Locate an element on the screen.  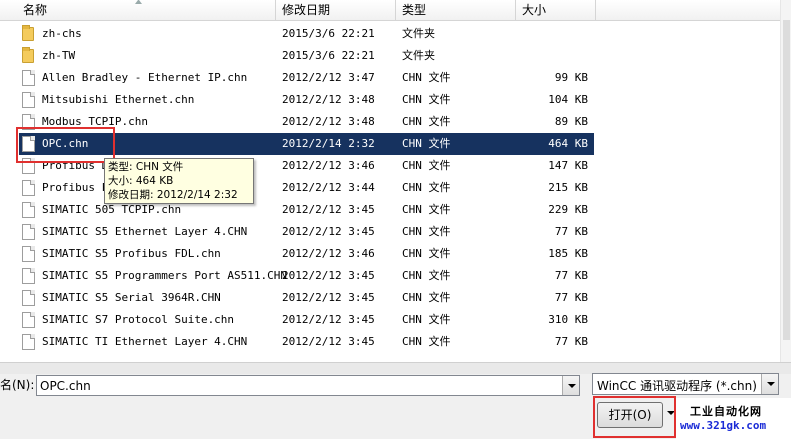
file-name: SIMATIC S5 Profibus FDL.chn is located at coordinates (131, 253).